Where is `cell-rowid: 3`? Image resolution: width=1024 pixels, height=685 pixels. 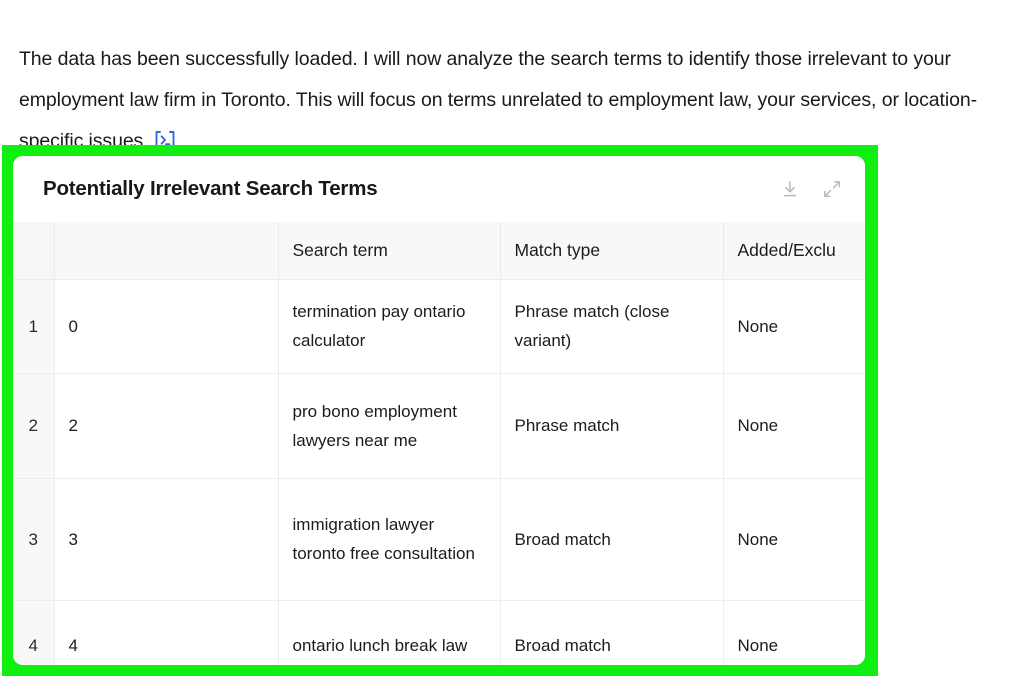 cell-rowid: 3 is located at coordinates (166, 539).